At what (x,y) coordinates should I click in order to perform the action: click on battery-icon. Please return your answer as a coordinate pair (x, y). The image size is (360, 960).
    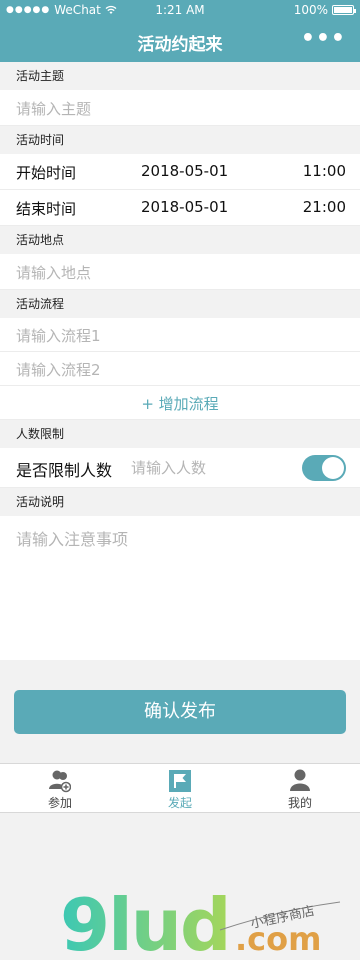
    Looking at the image, I should click on (344, 10).